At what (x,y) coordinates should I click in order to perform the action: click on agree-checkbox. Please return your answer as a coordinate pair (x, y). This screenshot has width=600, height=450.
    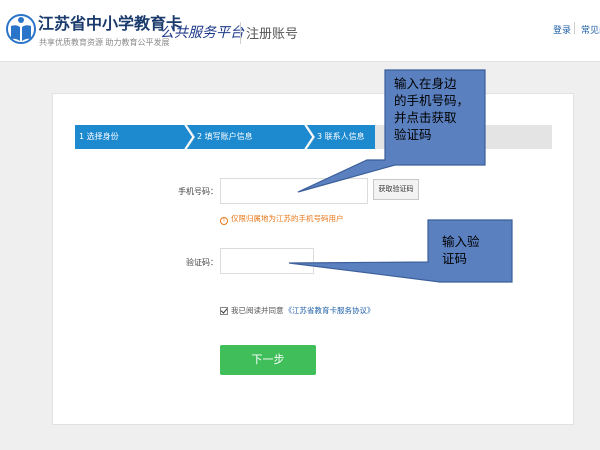
    Looking at the image, I should click on (224, 310).